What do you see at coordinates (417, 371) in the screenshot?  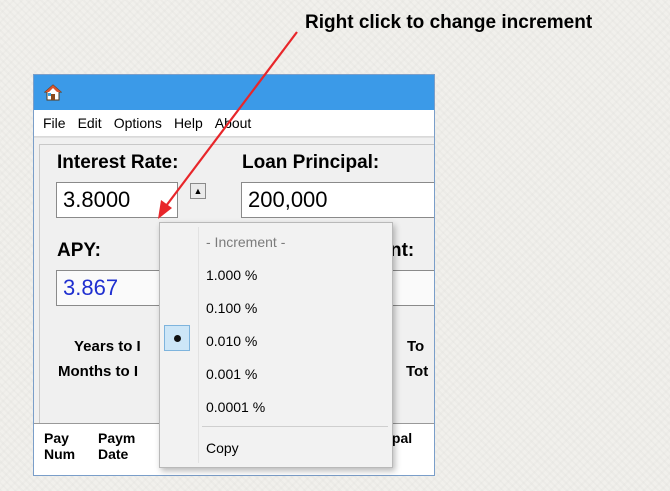 I see `total-label-2: Tot` at bounding box center [417, 371].